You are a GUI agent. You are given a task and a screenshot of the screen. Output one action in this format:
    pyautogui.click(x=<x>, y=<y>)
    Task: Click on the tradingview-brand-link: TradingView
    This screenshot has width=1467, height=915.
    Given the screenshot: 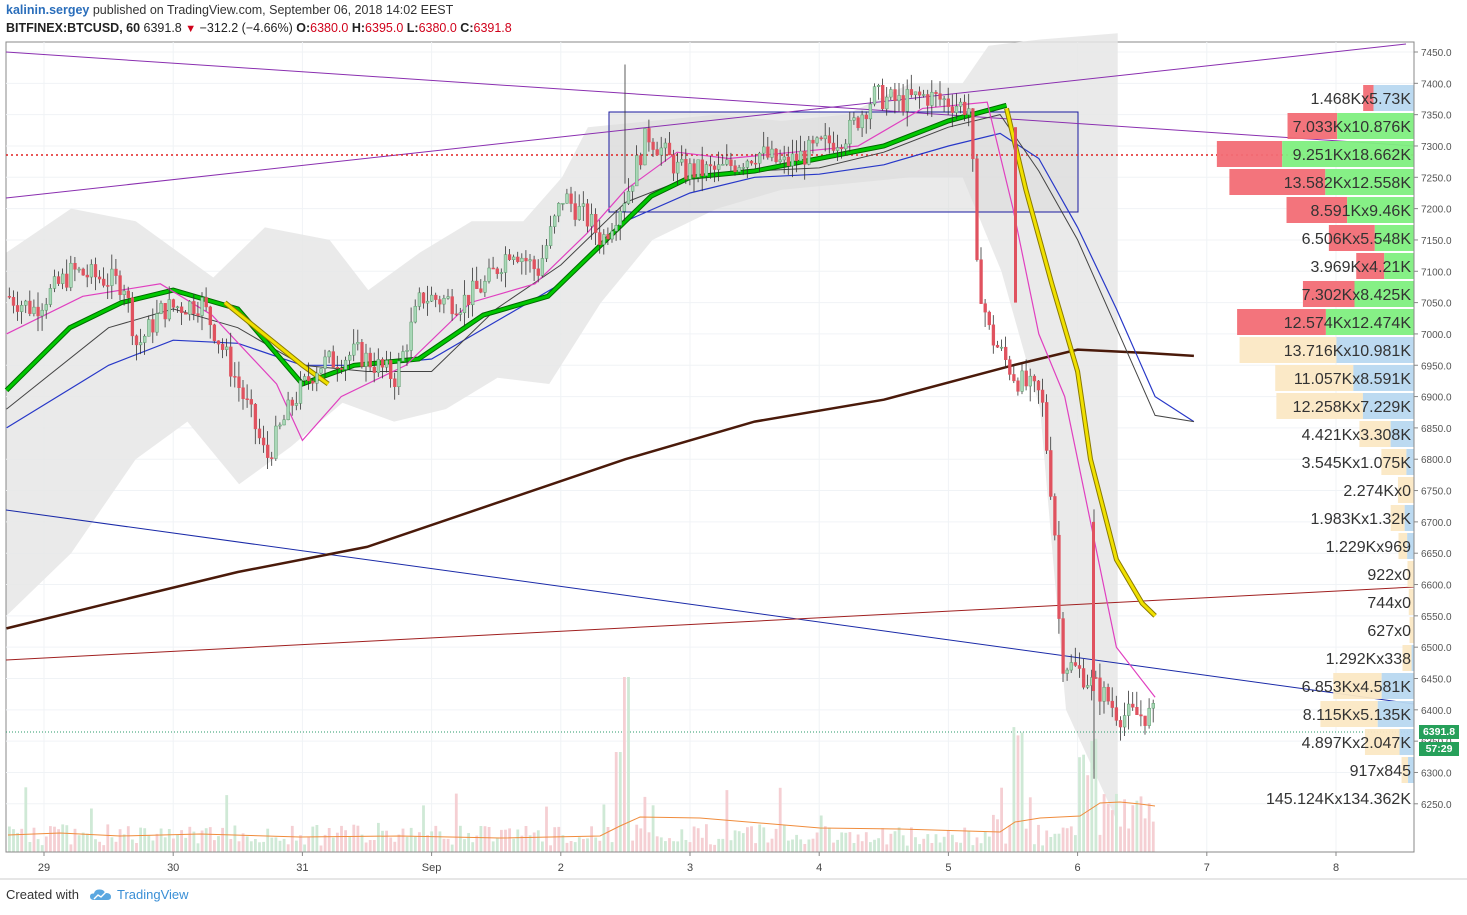 What is the action you would take?
    pyautogui.click(x=153, y=894)
    